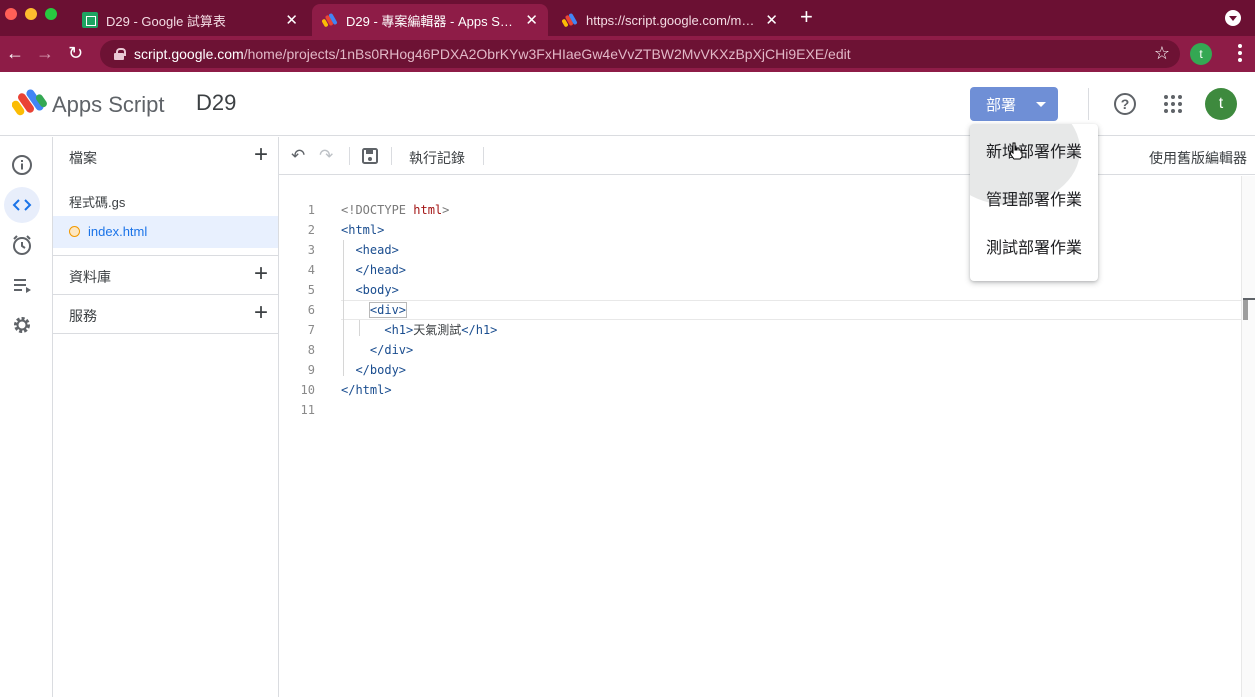 Image resolution: width=1255 pixels, height=697 pixels. Describe the element at coordinates (569, 20) in the screenshot. I see `apps-script-icon` at that location.